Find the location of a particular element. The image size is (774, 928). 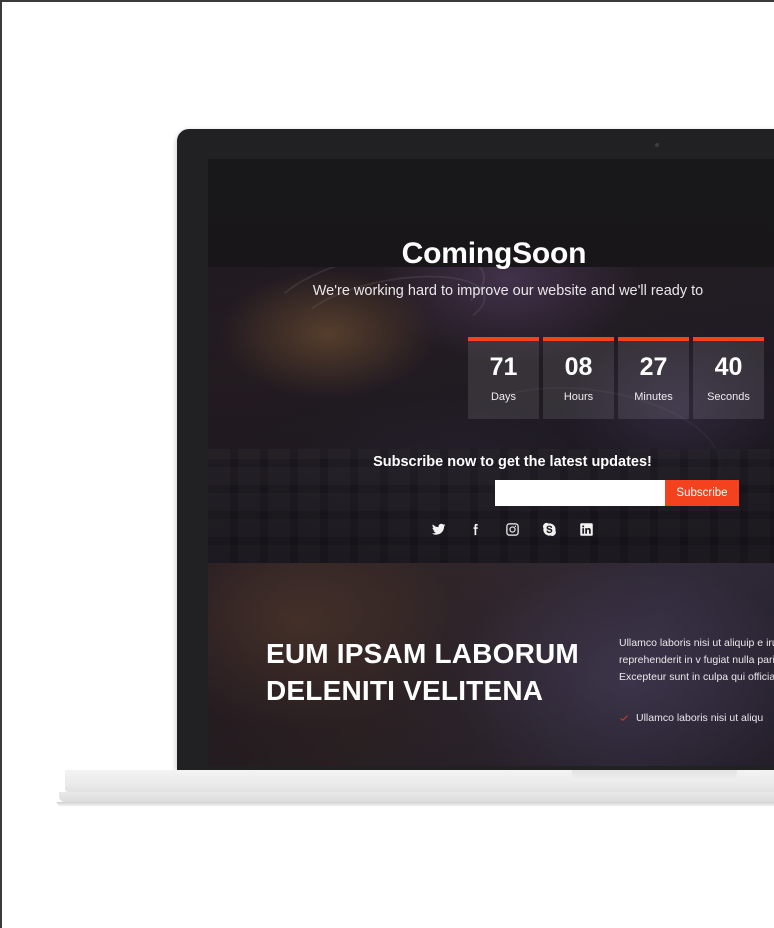

countdown-label: Seconds is located at coordinates (728, 397).